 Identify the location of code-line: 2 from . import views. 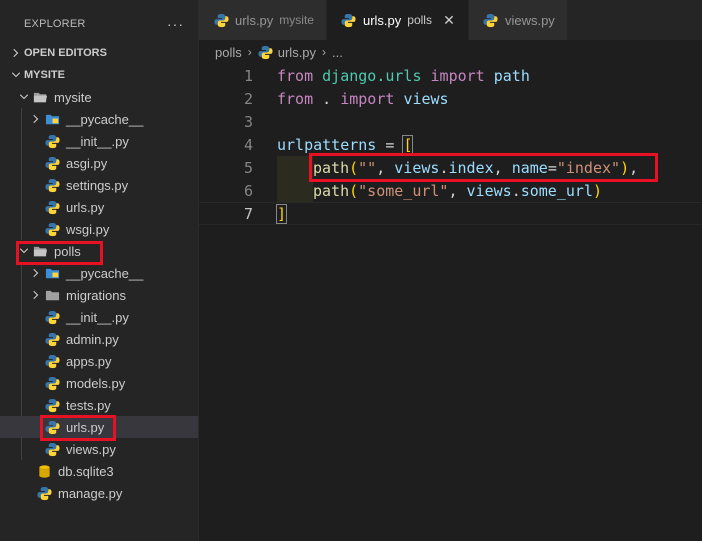
(450, 98).